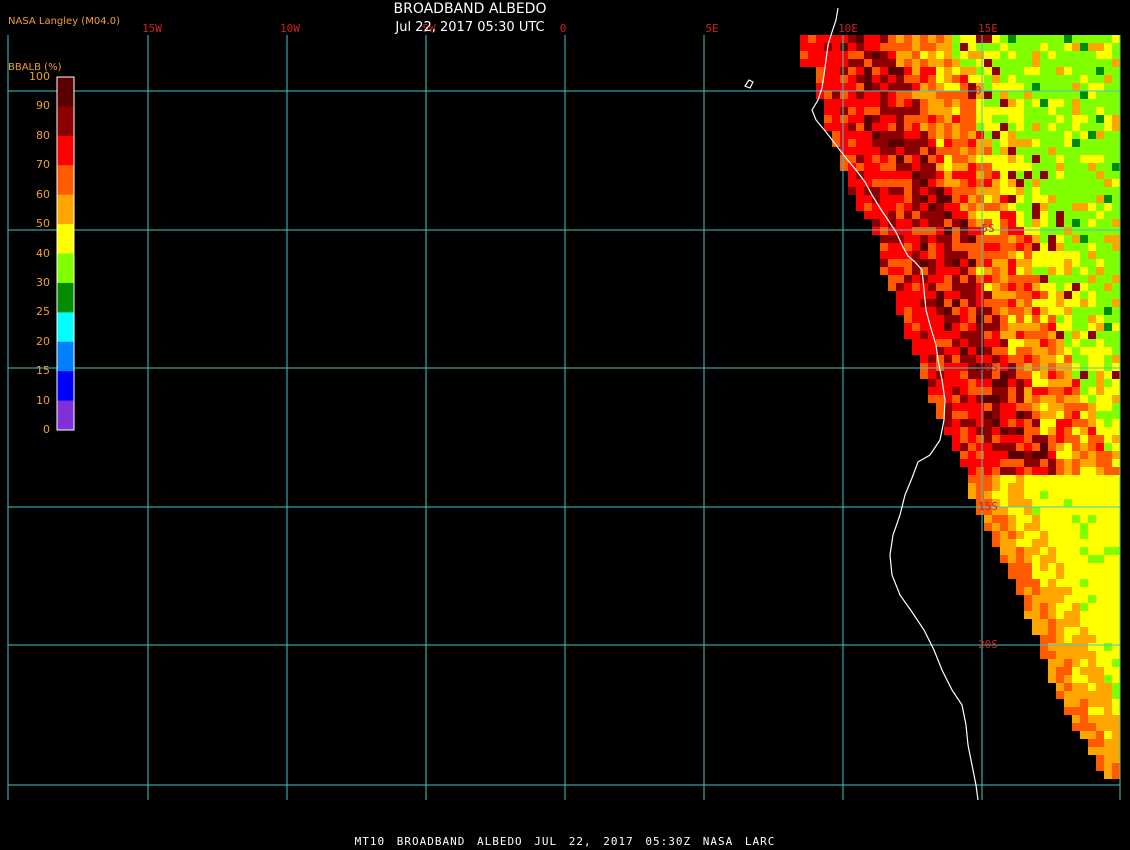 The width and height of the screenshot is (1130, 850). I want to click on map-timestamp: Jul 22, 2017 05:30 UTC, so click(470, 27).